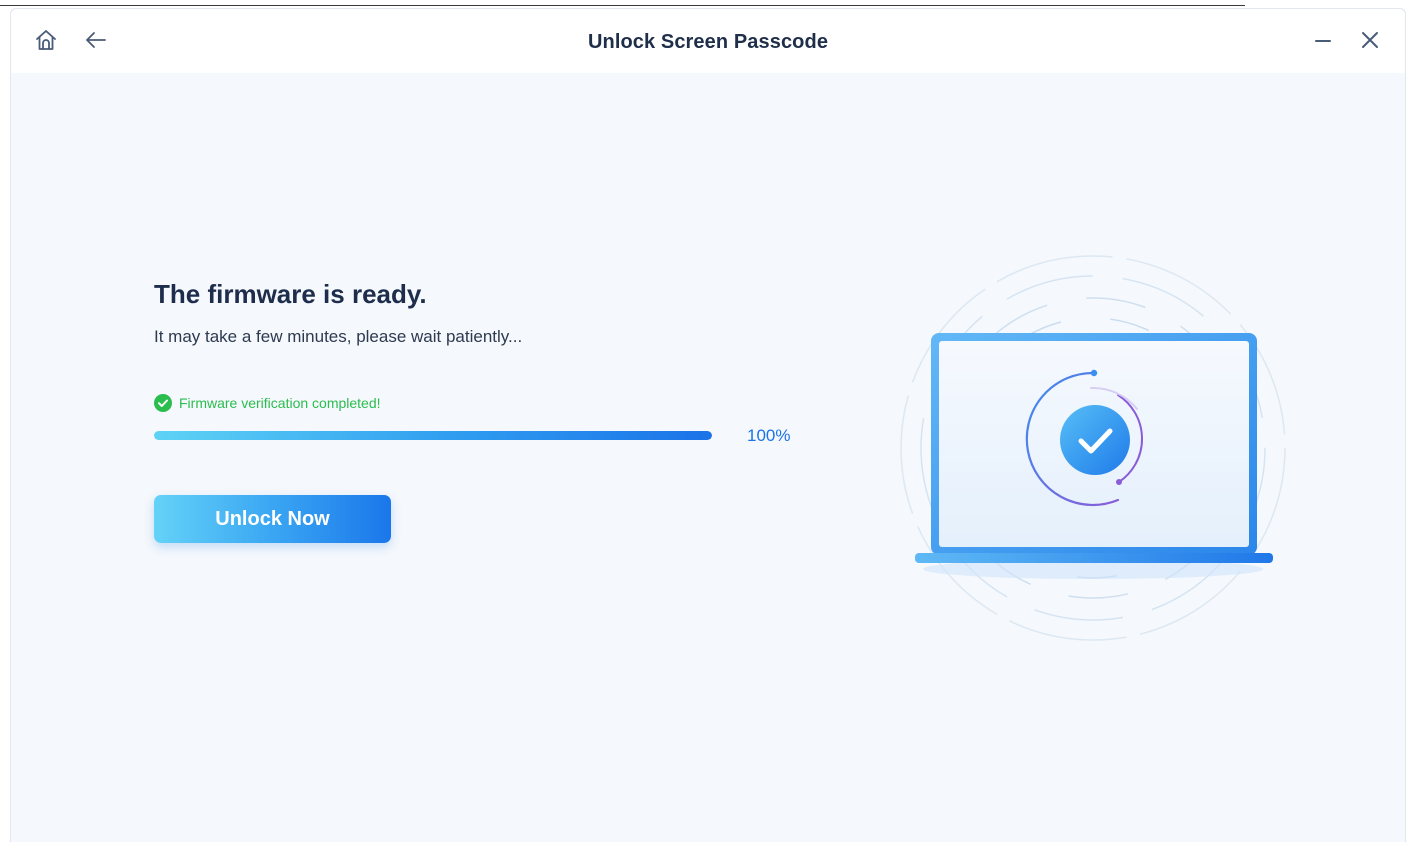 The width and height of the screenshot is (1411, 842). I want to click on minimize-icon, so click(1323, 41).